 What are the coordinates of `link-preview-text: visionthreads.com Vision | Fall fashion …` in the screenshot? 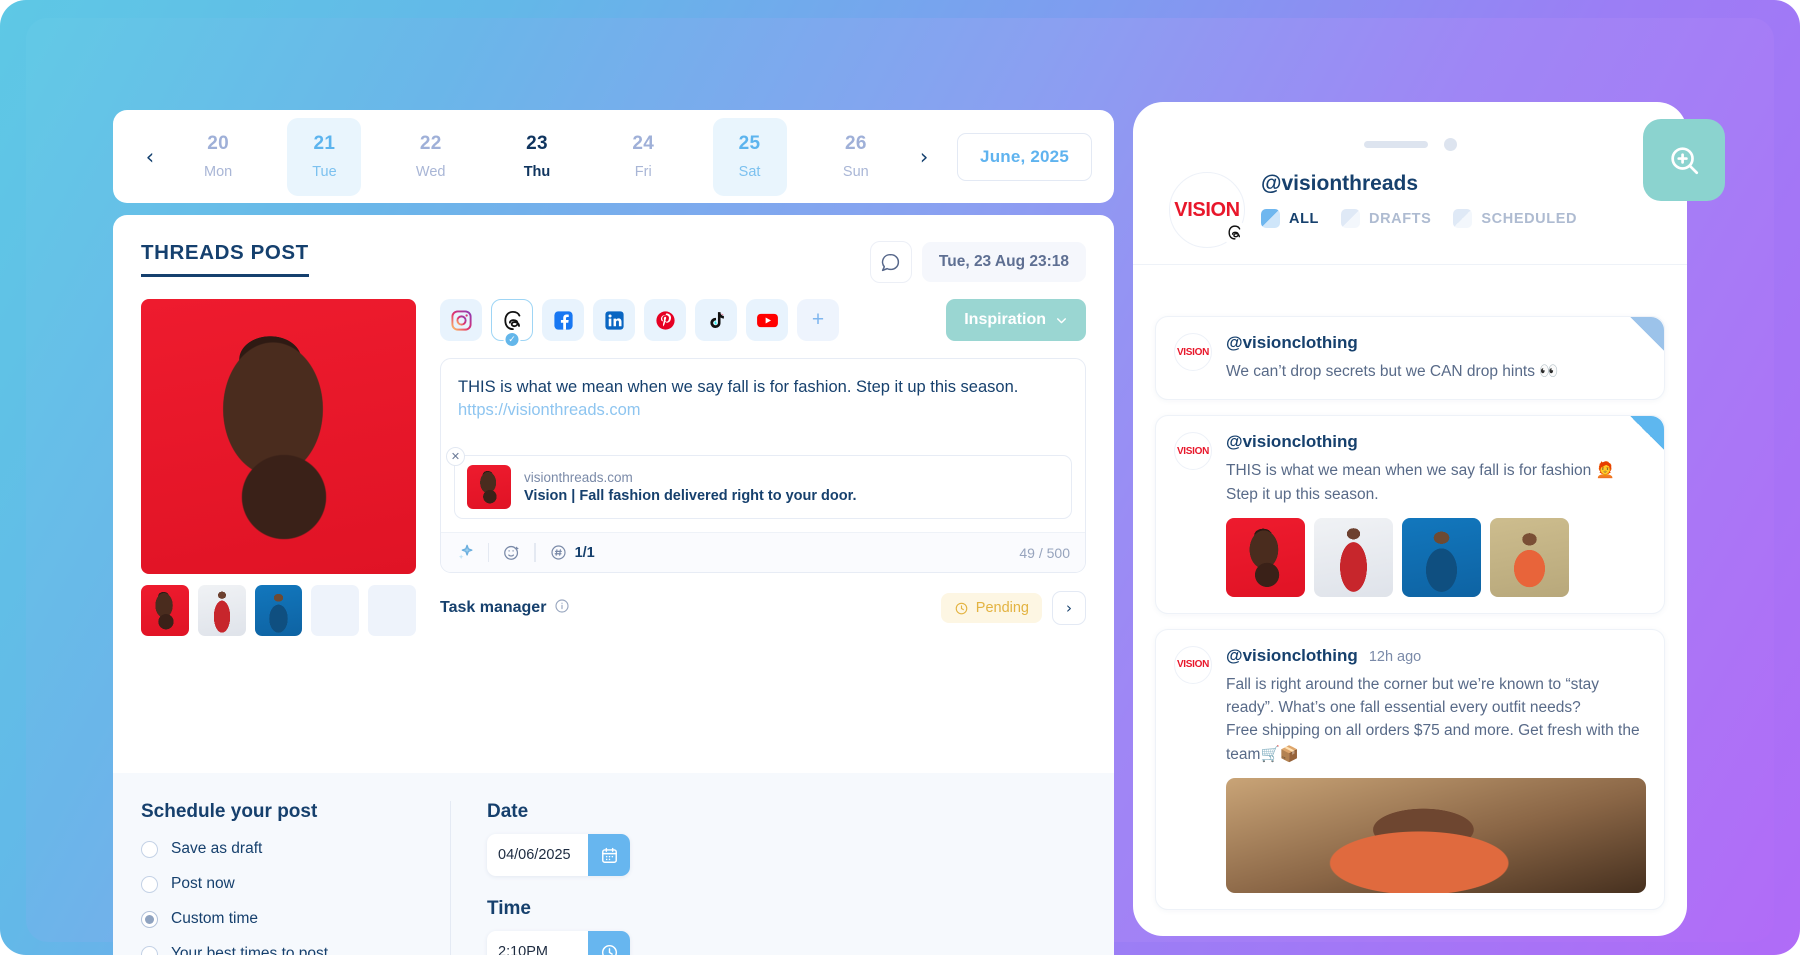 It's located at (690, 487).